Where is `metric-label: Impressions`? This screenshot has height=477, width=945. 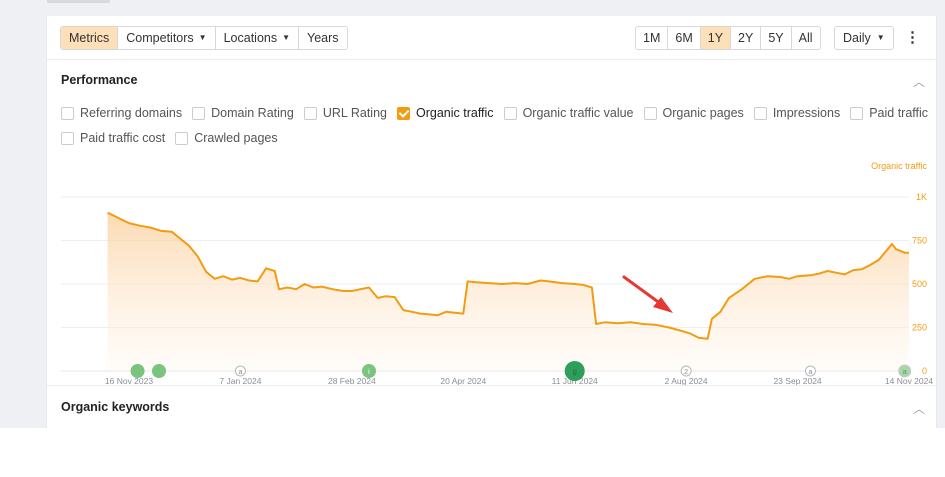 metric-label: Impressions is located at coordinates (806, 113).